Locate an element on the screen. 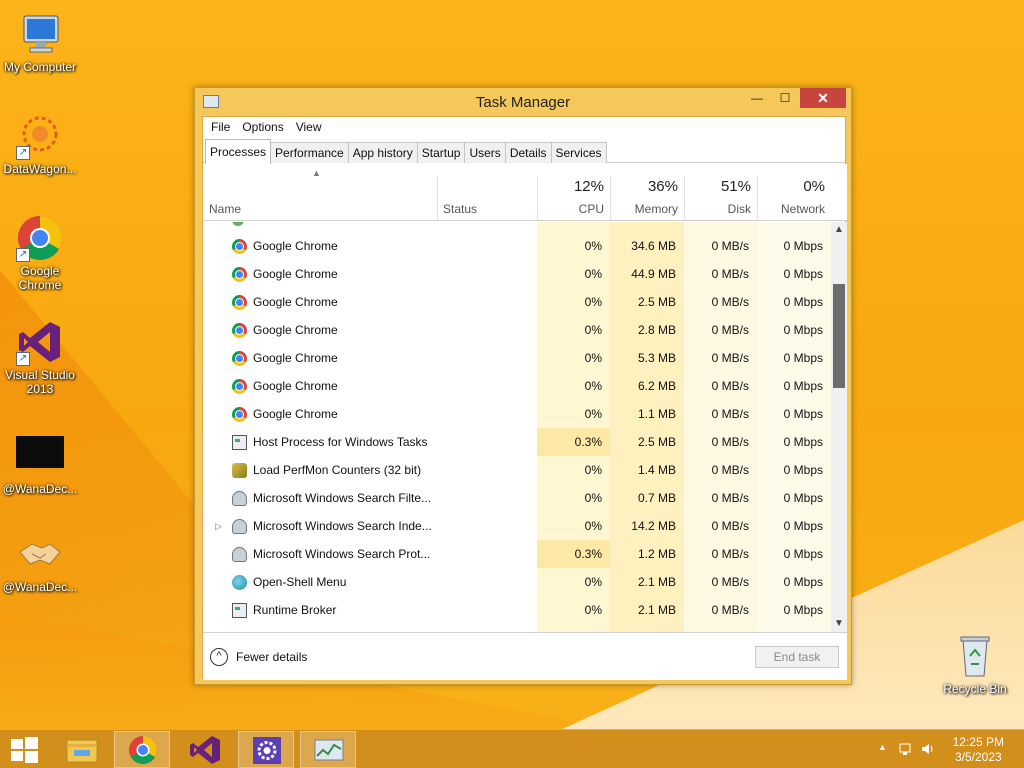  start-button is located at coordinates (24, 749).